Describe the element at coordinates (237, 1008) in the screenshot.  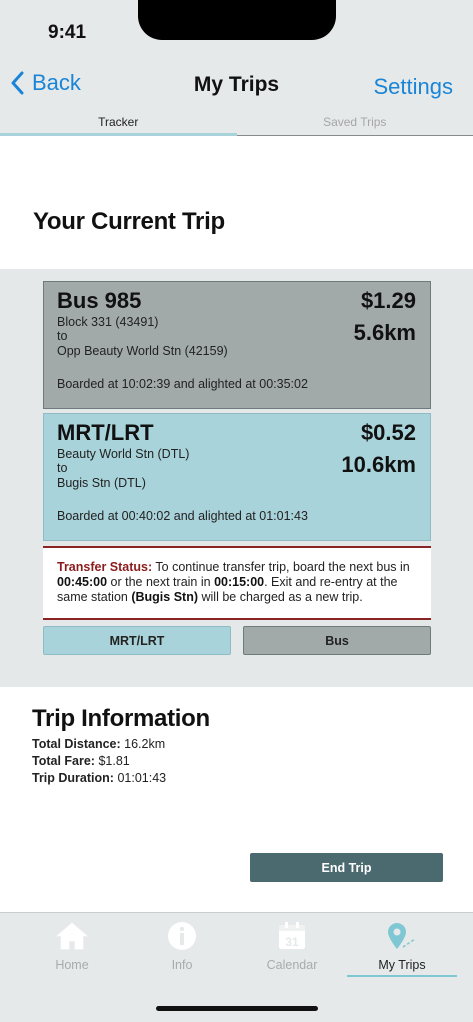
I see `home-indicator` at that location.